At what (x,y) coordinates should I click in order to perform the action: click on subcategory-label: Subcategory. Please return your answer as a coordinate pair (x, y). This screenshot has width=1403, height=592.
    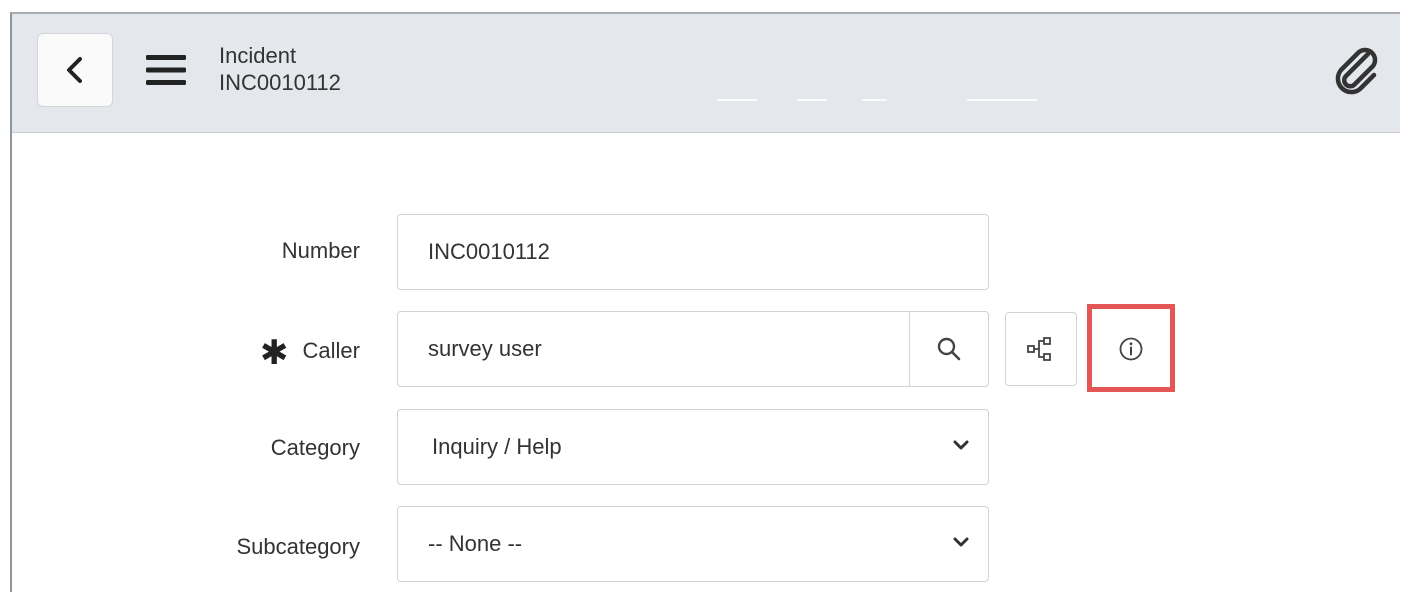
    Looking at the image, I should click on (298, 546).